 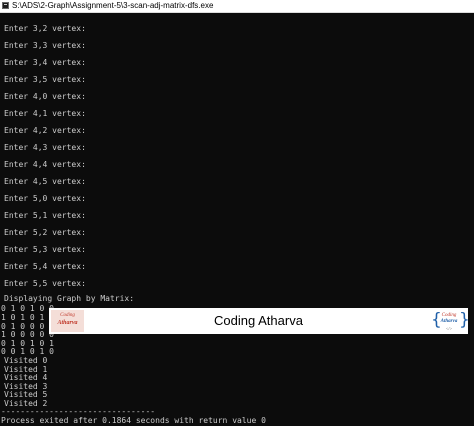 I want to click on prompt-line: Enter 4,5 vertex:, so click(x=45, y=181).